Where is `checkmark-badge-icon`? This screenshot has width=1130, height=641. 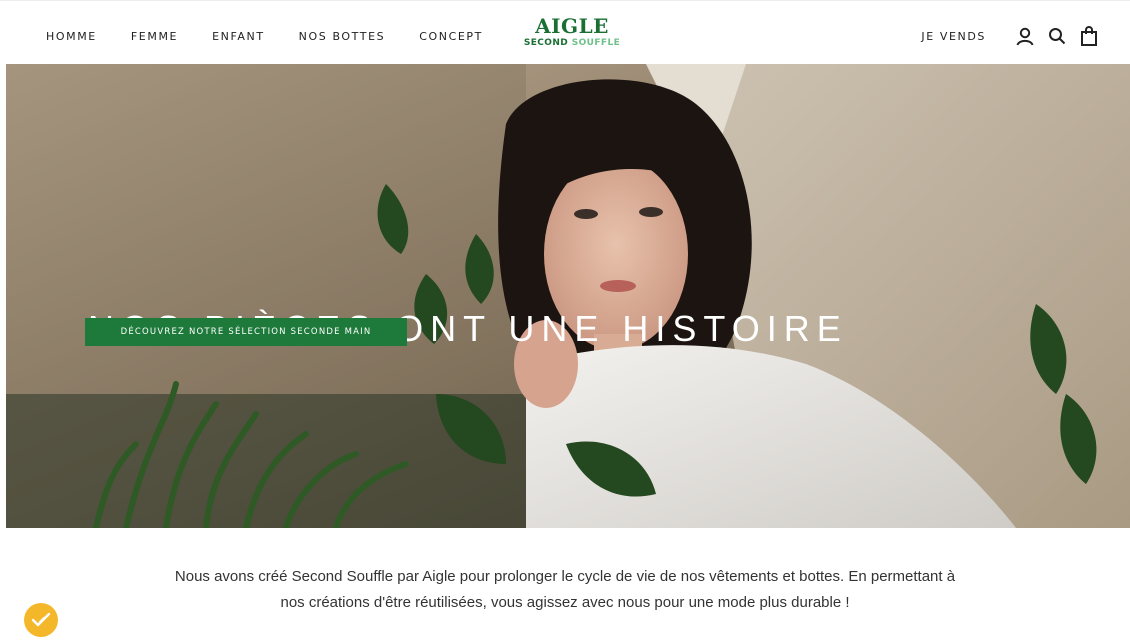
checkmark-badge-icon is located at coordinates (41, 620).